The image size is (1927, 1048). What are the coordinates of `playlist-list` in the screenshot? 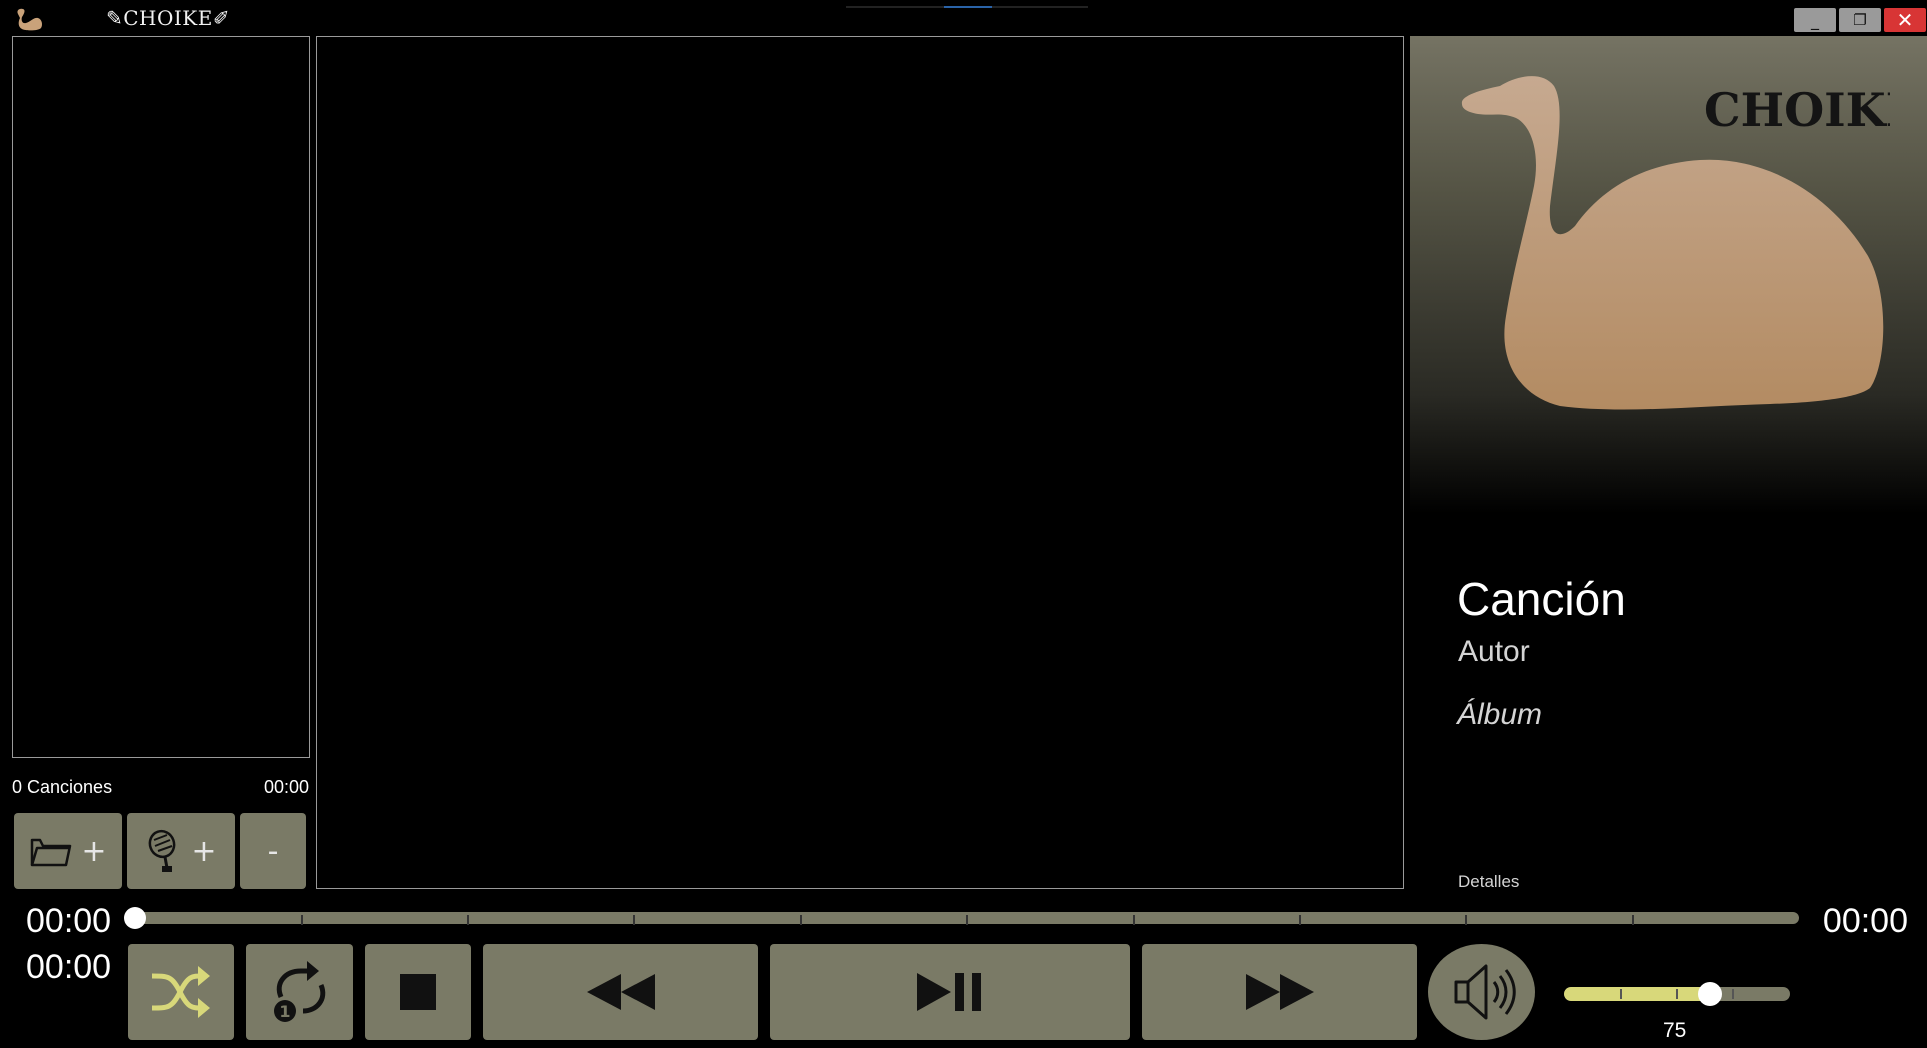 It's located at (161, 397).